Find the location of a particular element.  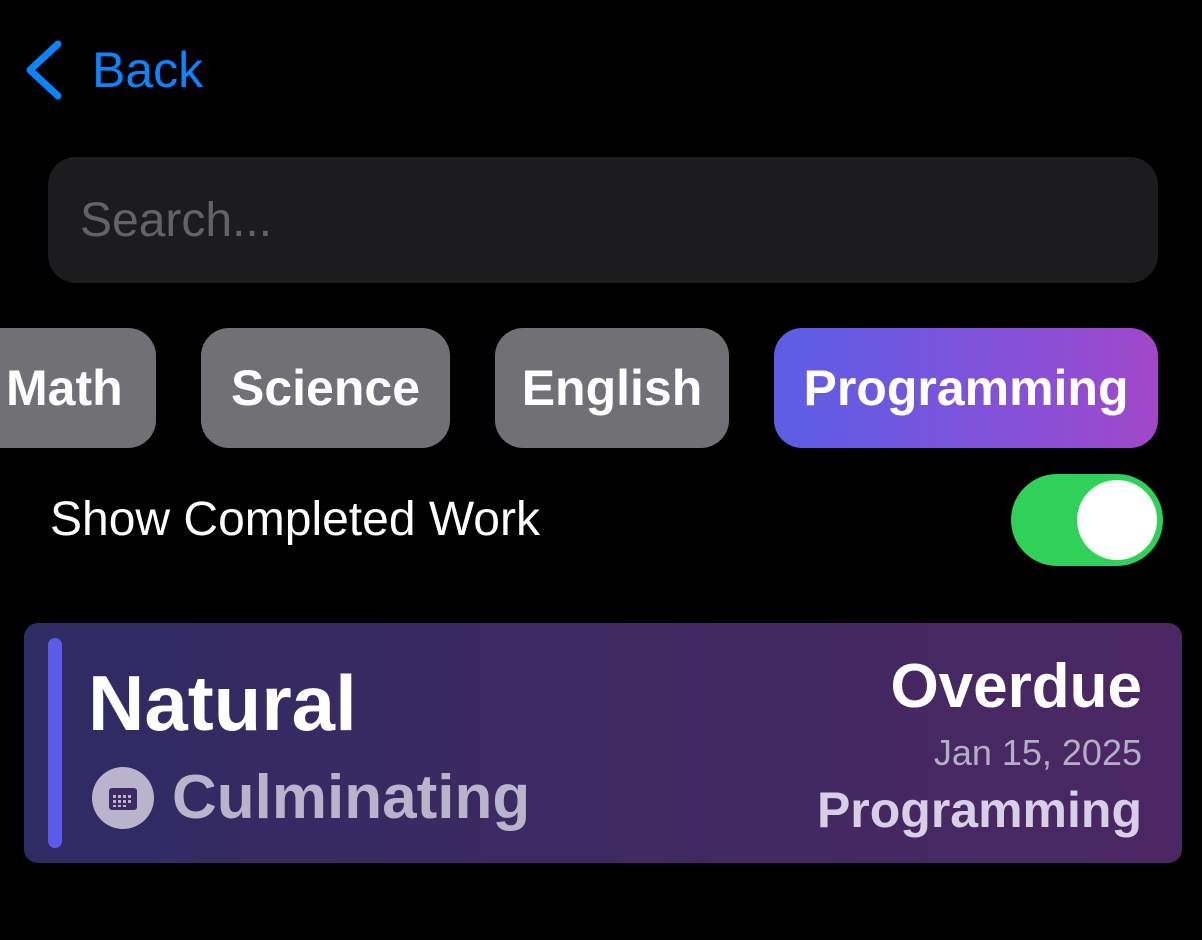

filter-chip-label: Programming is located at coordinates (966, 388).